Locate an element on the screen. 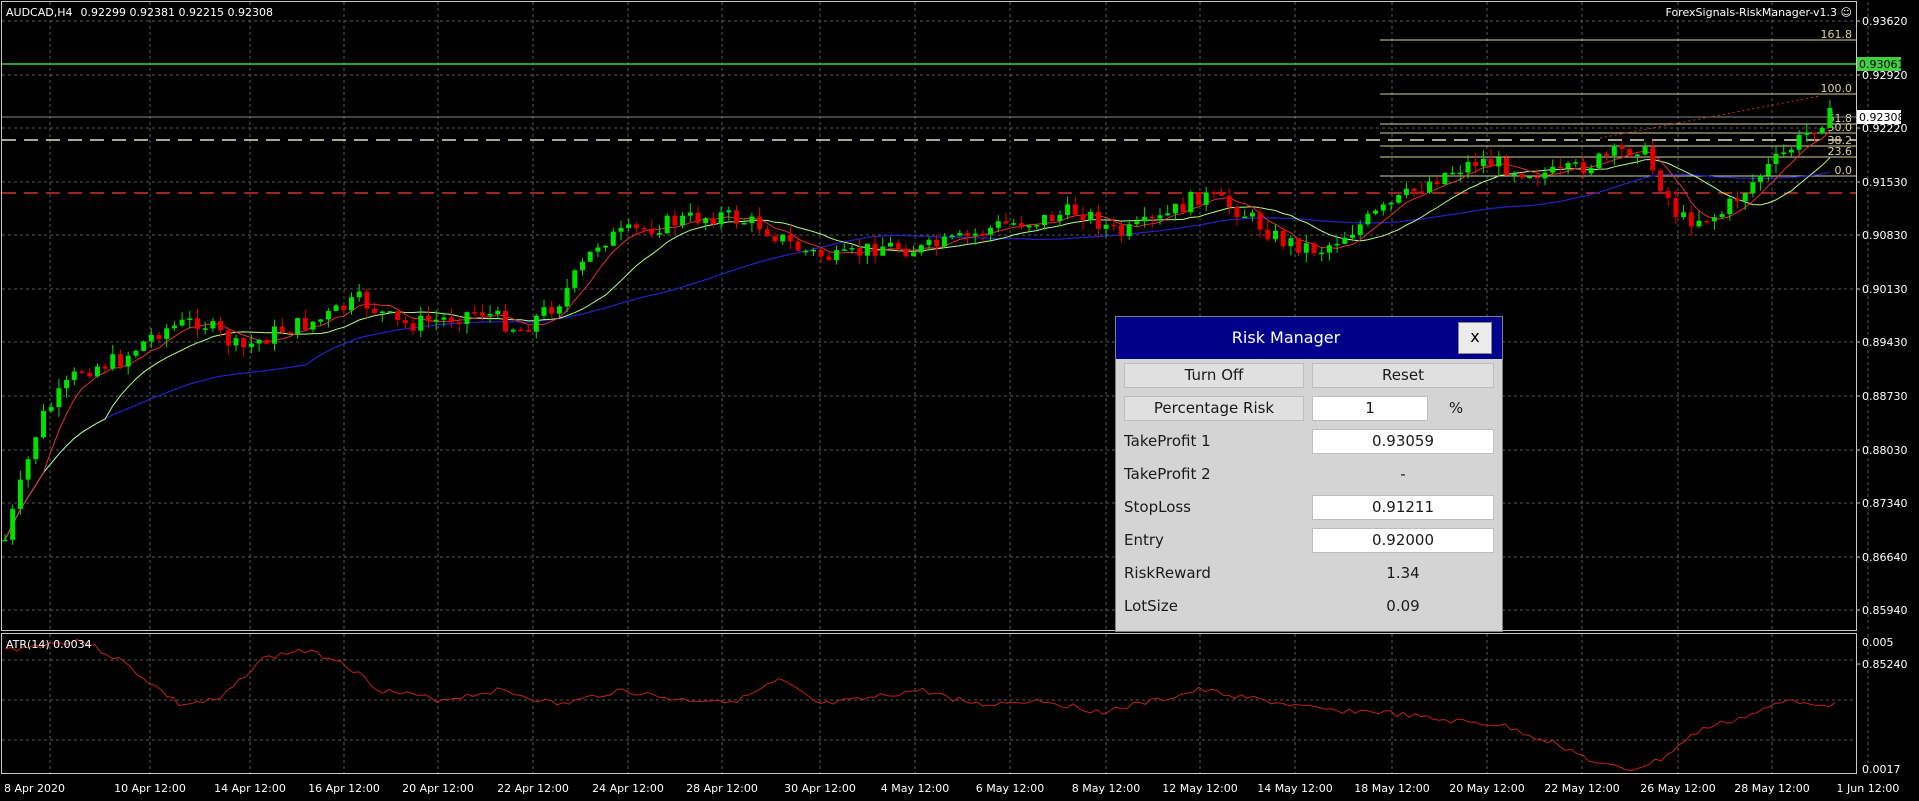  time-axis-label: 20 Apr 12:00 is located at coordinates (438, 788).